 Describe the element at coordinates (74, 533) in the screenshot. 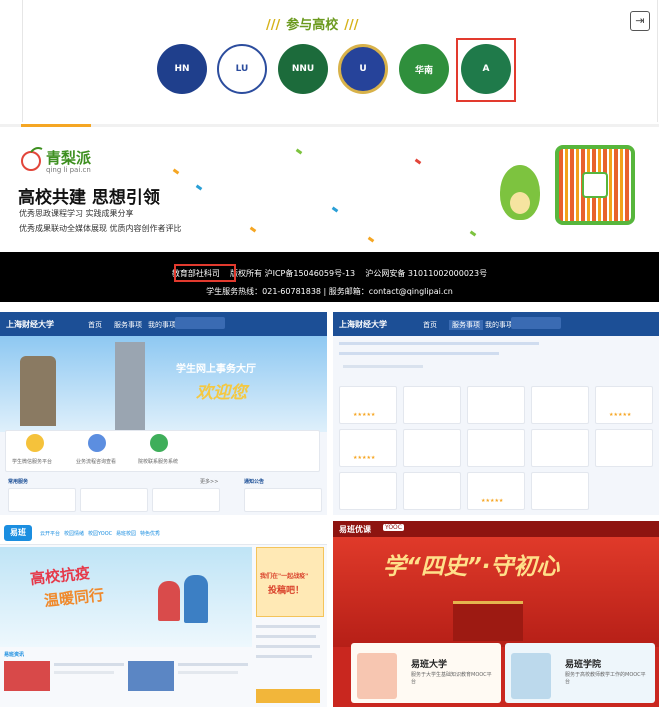

I see `nav-item: 校园情绪` at that location.